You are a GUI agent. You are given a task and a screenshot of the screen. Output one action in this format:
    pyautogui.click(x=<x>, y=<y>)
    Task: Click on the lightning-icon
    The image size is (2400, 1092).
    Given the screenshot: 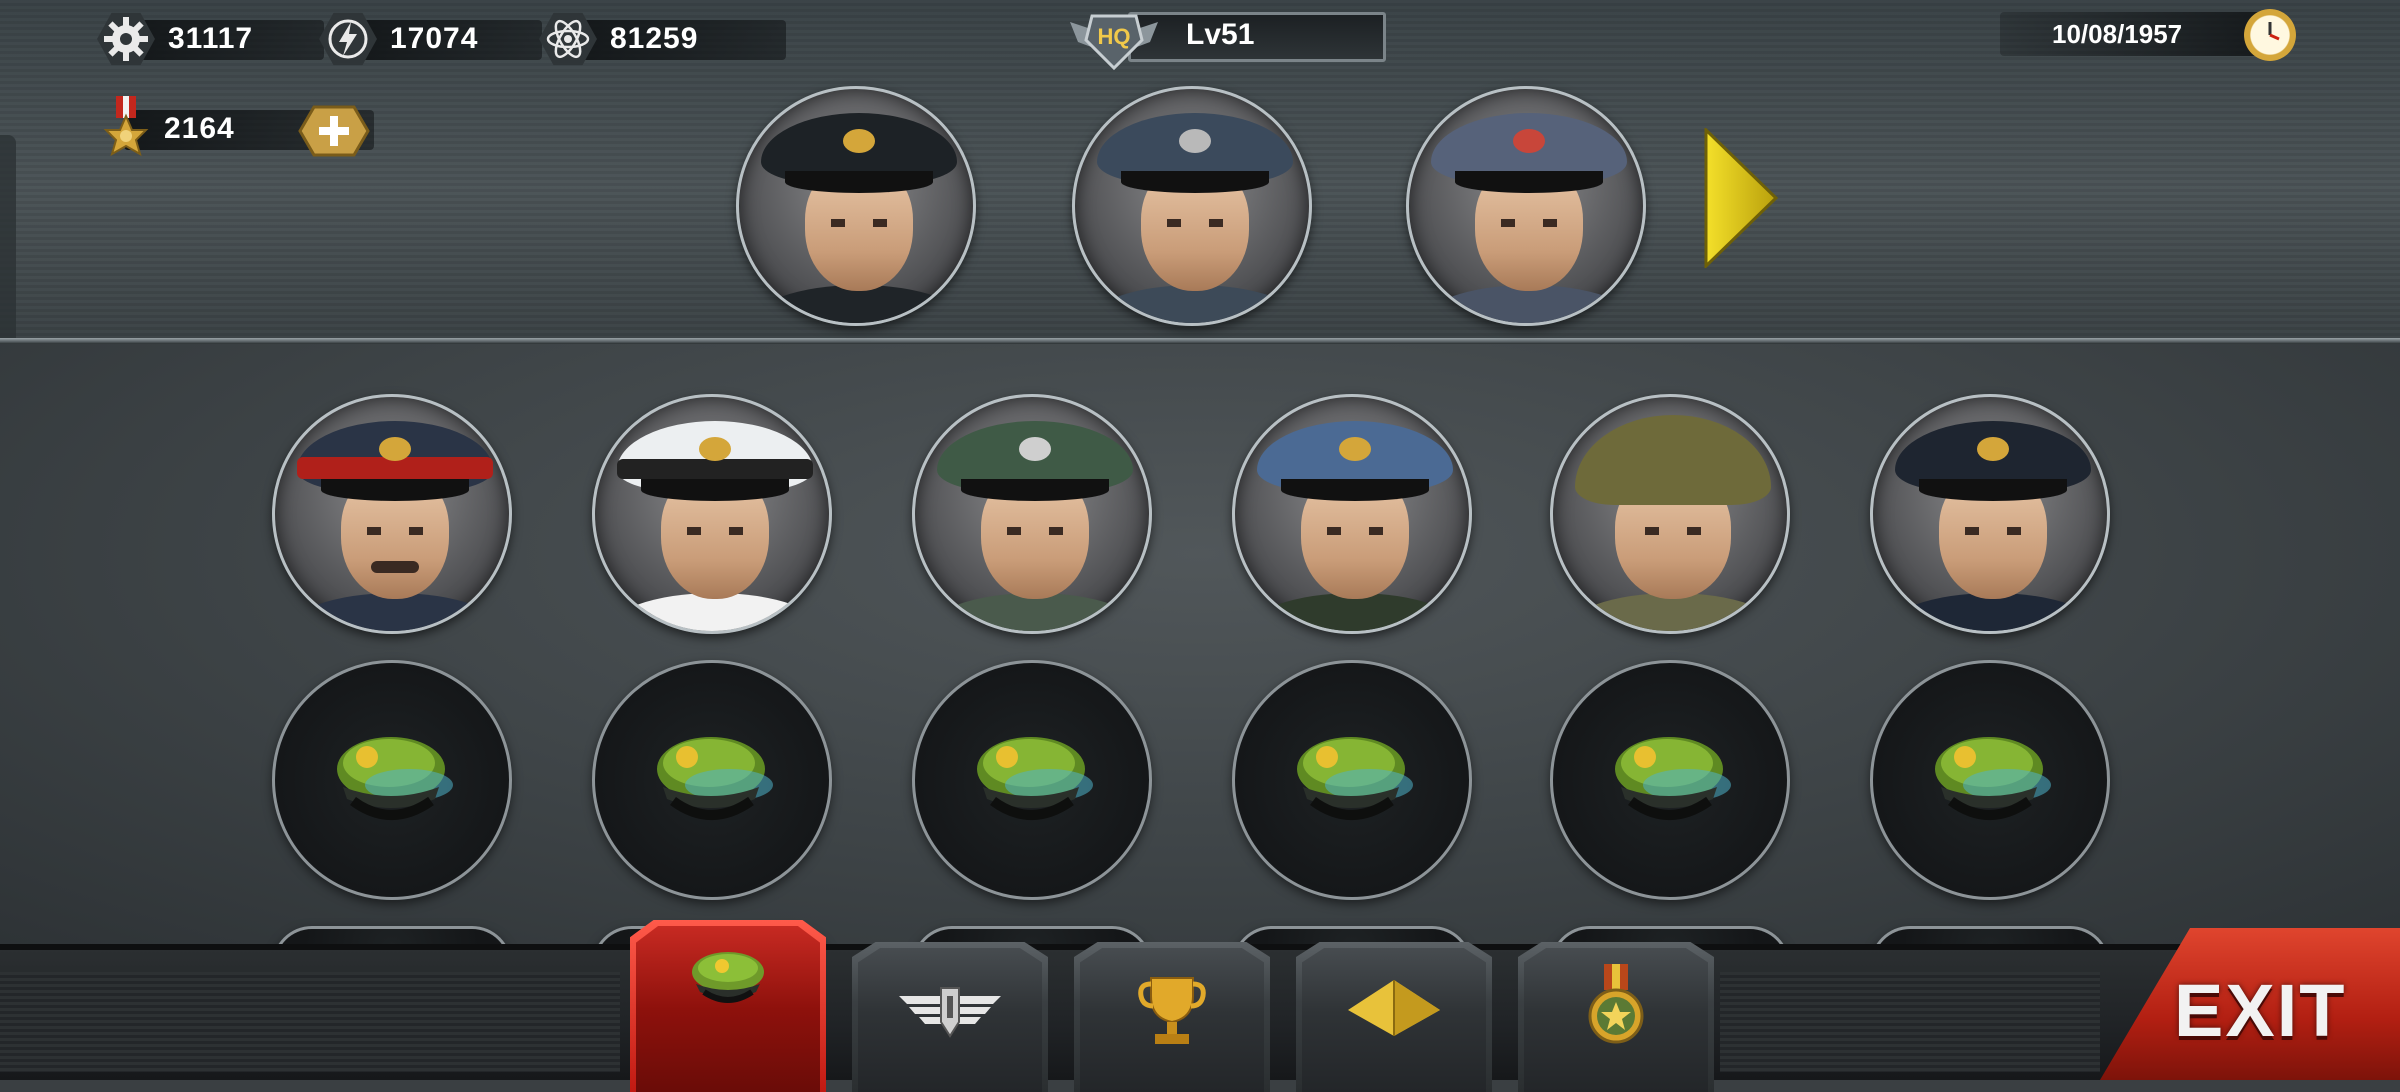 What is the action you would take?
    pyautogui.click(x=348, y=39)
    